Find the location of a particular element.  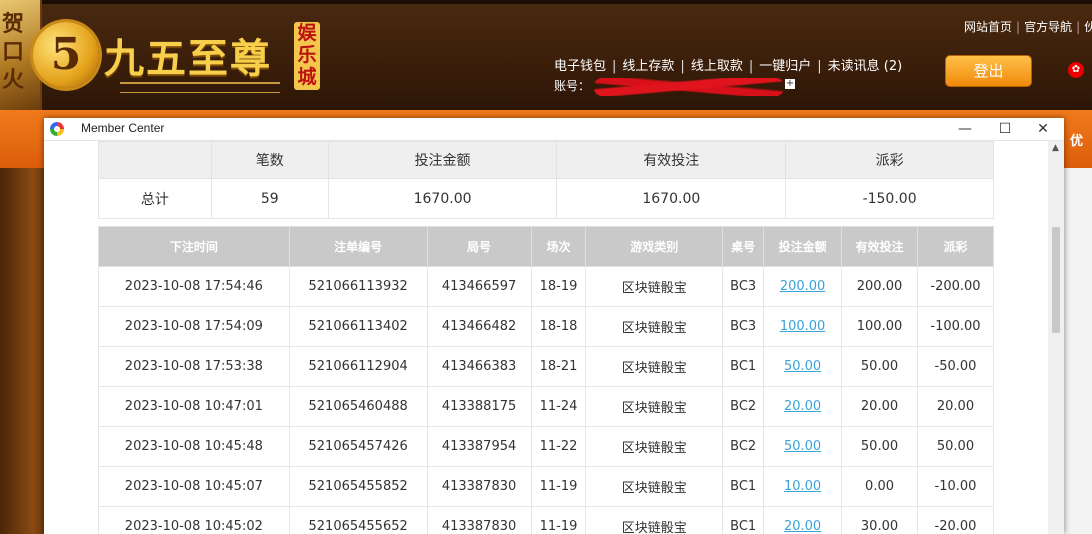

logo-text: 九五至尊 is located at coordinates (188, 58).